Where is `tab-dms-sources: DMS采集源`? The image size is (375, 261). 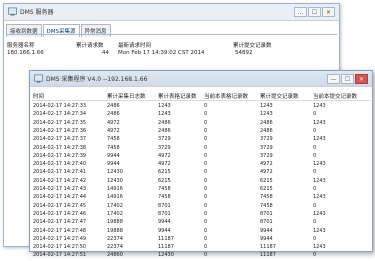
tab-dms-sources: DMS采集源 is located at coordinates (61, 30).